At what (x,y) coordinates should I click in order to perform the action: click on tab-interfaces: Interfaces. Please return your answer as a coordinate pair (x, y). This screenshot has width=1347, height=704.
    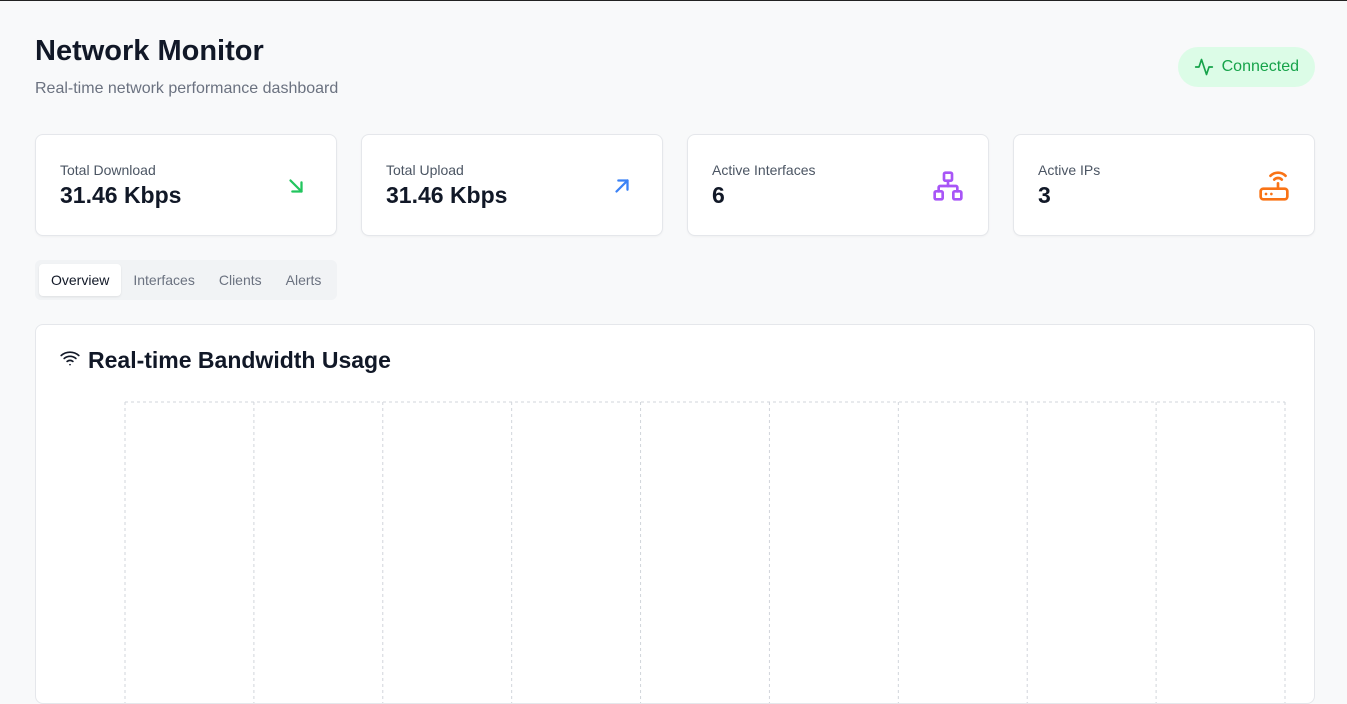
    Looking at the image, I should click on (163, 280).